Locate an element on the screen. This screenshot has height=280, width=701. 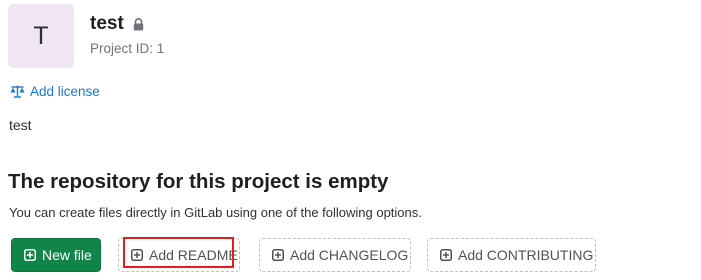
scale-icon is located at coordinates (17, 91).